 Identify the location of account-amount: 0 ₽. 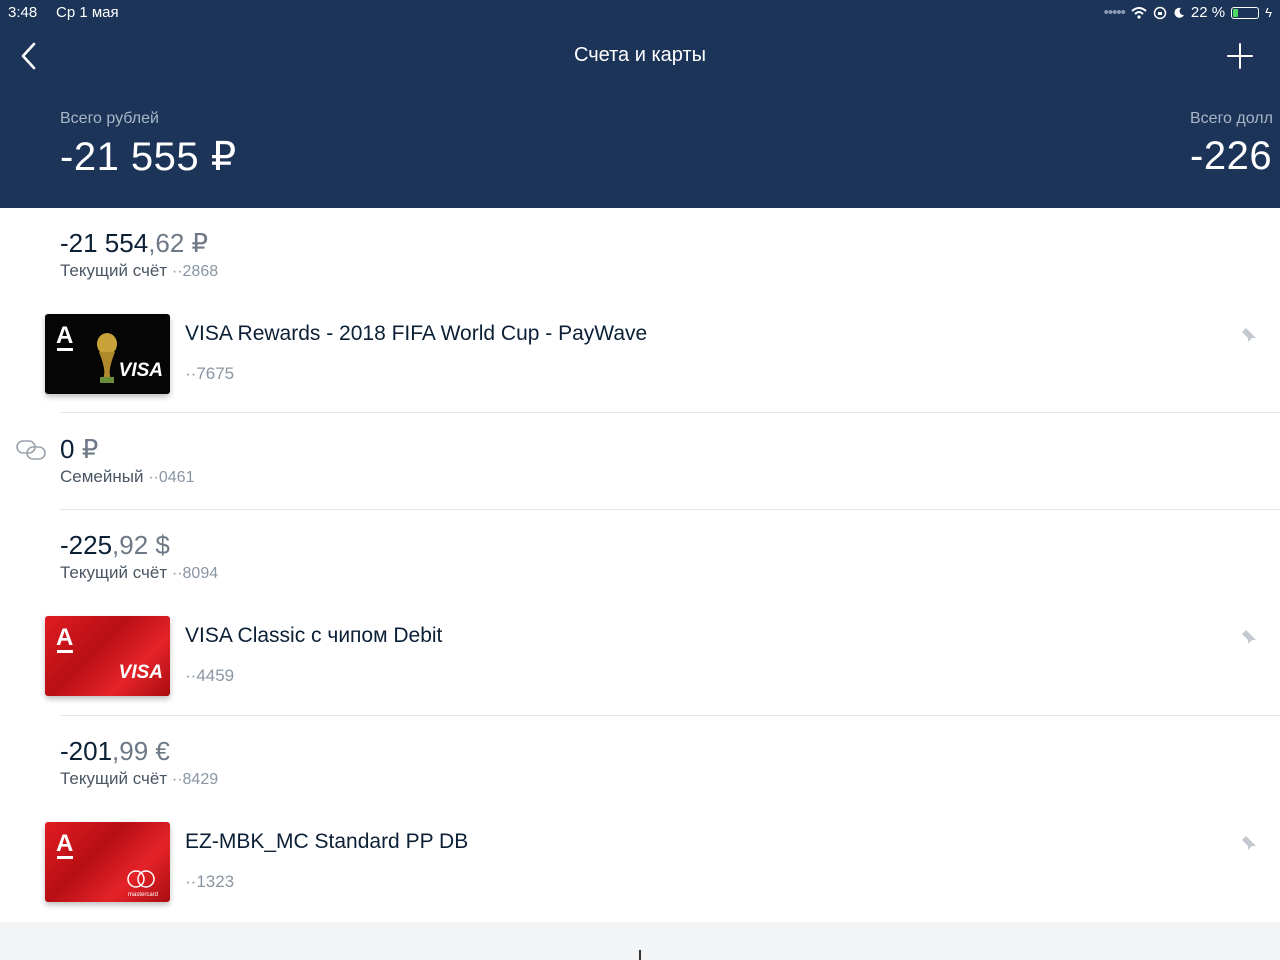
(127, 449).